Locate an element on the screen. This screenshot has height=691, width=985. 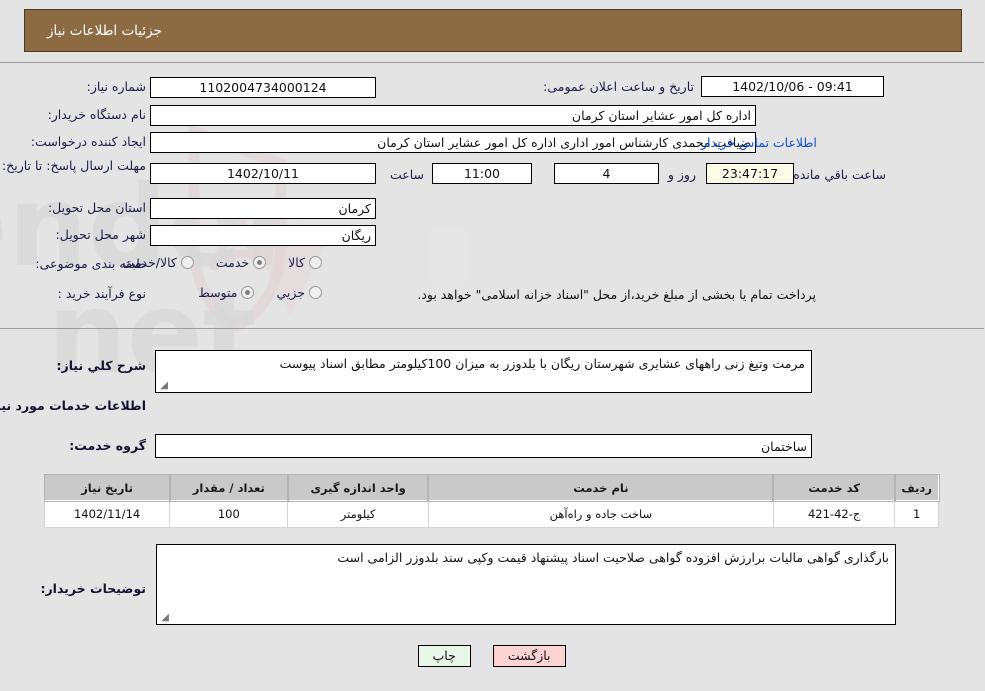
city-label-row: شهر محل تحویل: is located at coordinates (102, 234).